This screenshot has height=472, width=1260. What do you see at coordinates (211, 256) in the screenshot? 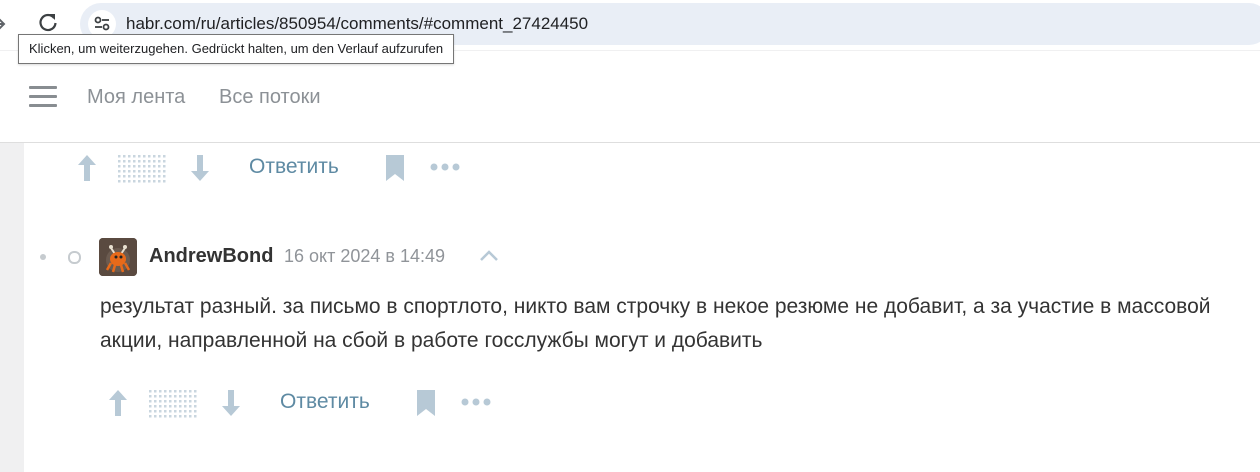
I see `comment-author: AndrewBond` at bounding box center [211, 256].